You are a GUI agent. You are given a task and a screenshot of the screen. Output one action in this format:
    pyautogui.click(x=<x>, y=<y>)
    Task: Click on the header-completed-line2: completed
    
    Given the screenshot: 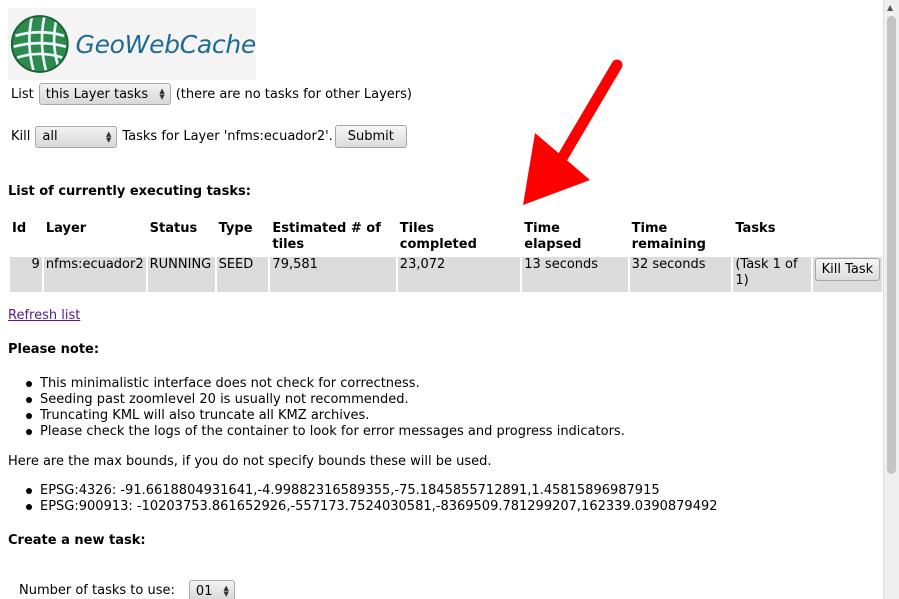 What is the action you would take?
    pyautogui.click(x=438, y=244)
    